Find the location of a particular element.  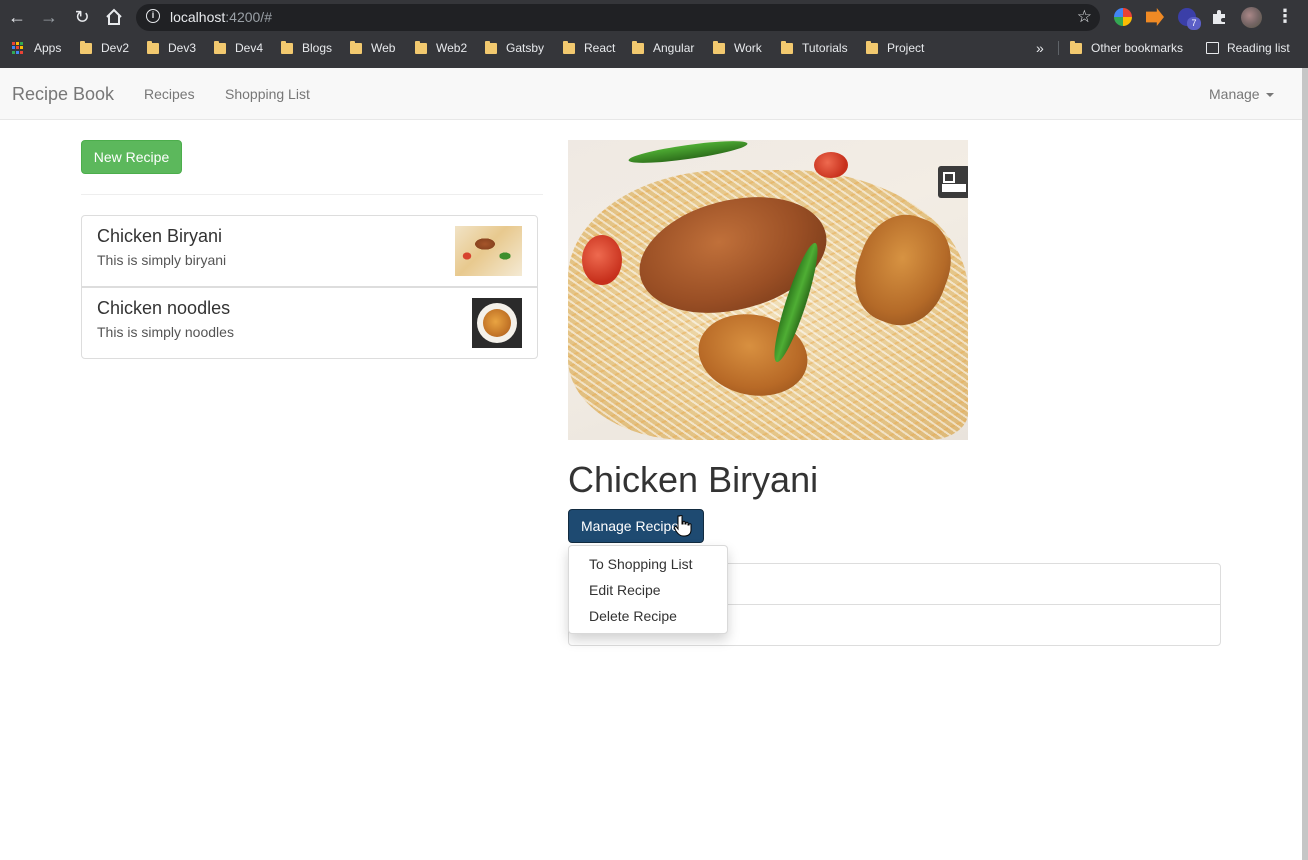

app-navbar: Recipe Book Recipes Shopping List Manage is located at coordinates (651, 94).